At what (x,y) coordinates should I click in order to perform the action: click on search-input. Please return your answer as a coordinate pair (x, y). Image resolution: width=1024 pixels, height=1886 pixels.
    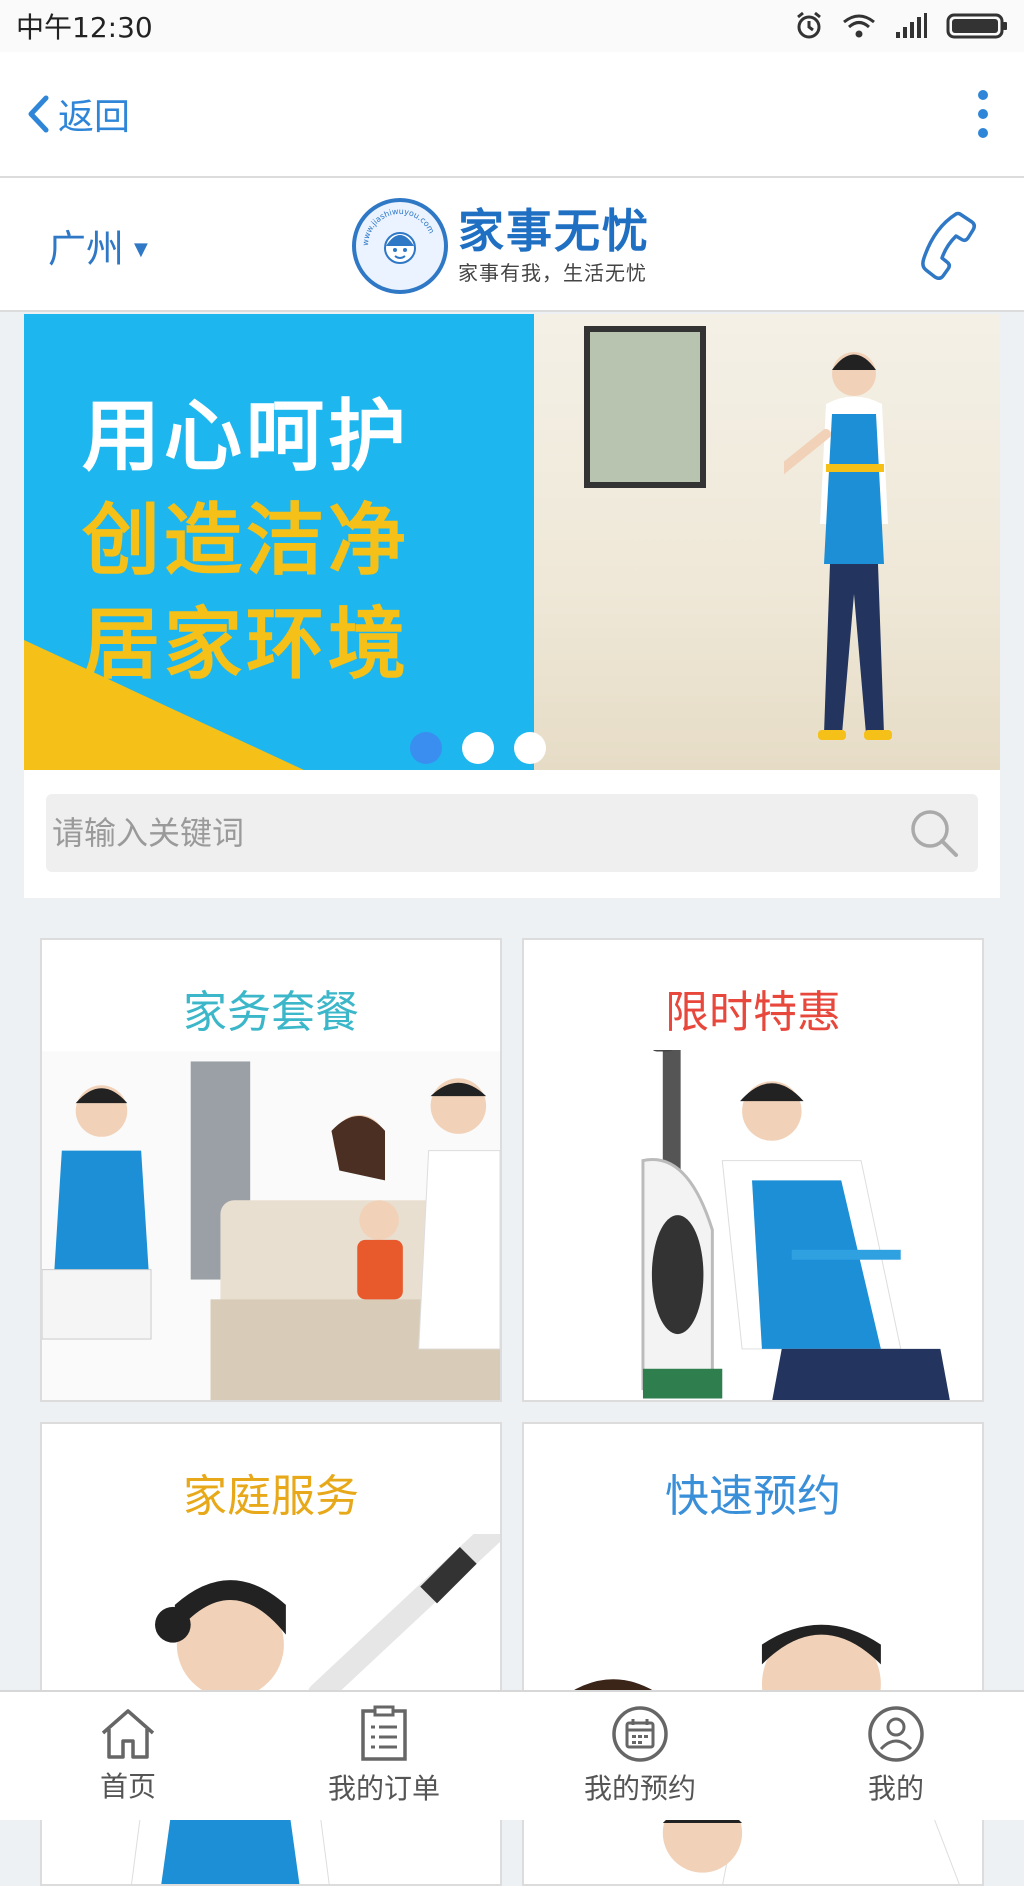
    Looking at the image, I should click on (432, 833).